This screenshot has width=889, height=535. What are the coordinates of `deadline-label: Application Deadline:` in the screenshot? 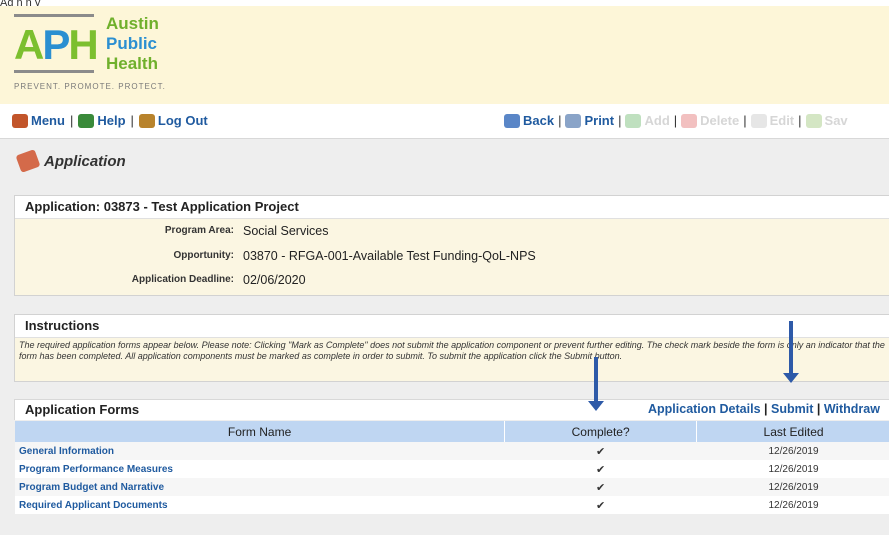 It's located at (182, 279).